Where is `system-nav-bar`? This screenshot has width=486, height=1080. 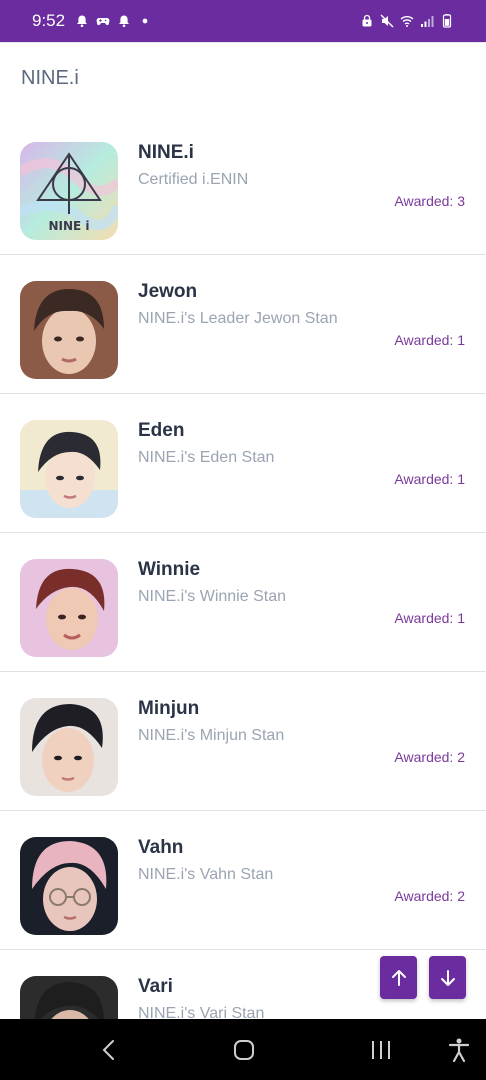 system-nav-bar is located at coordinates (243, 1049).